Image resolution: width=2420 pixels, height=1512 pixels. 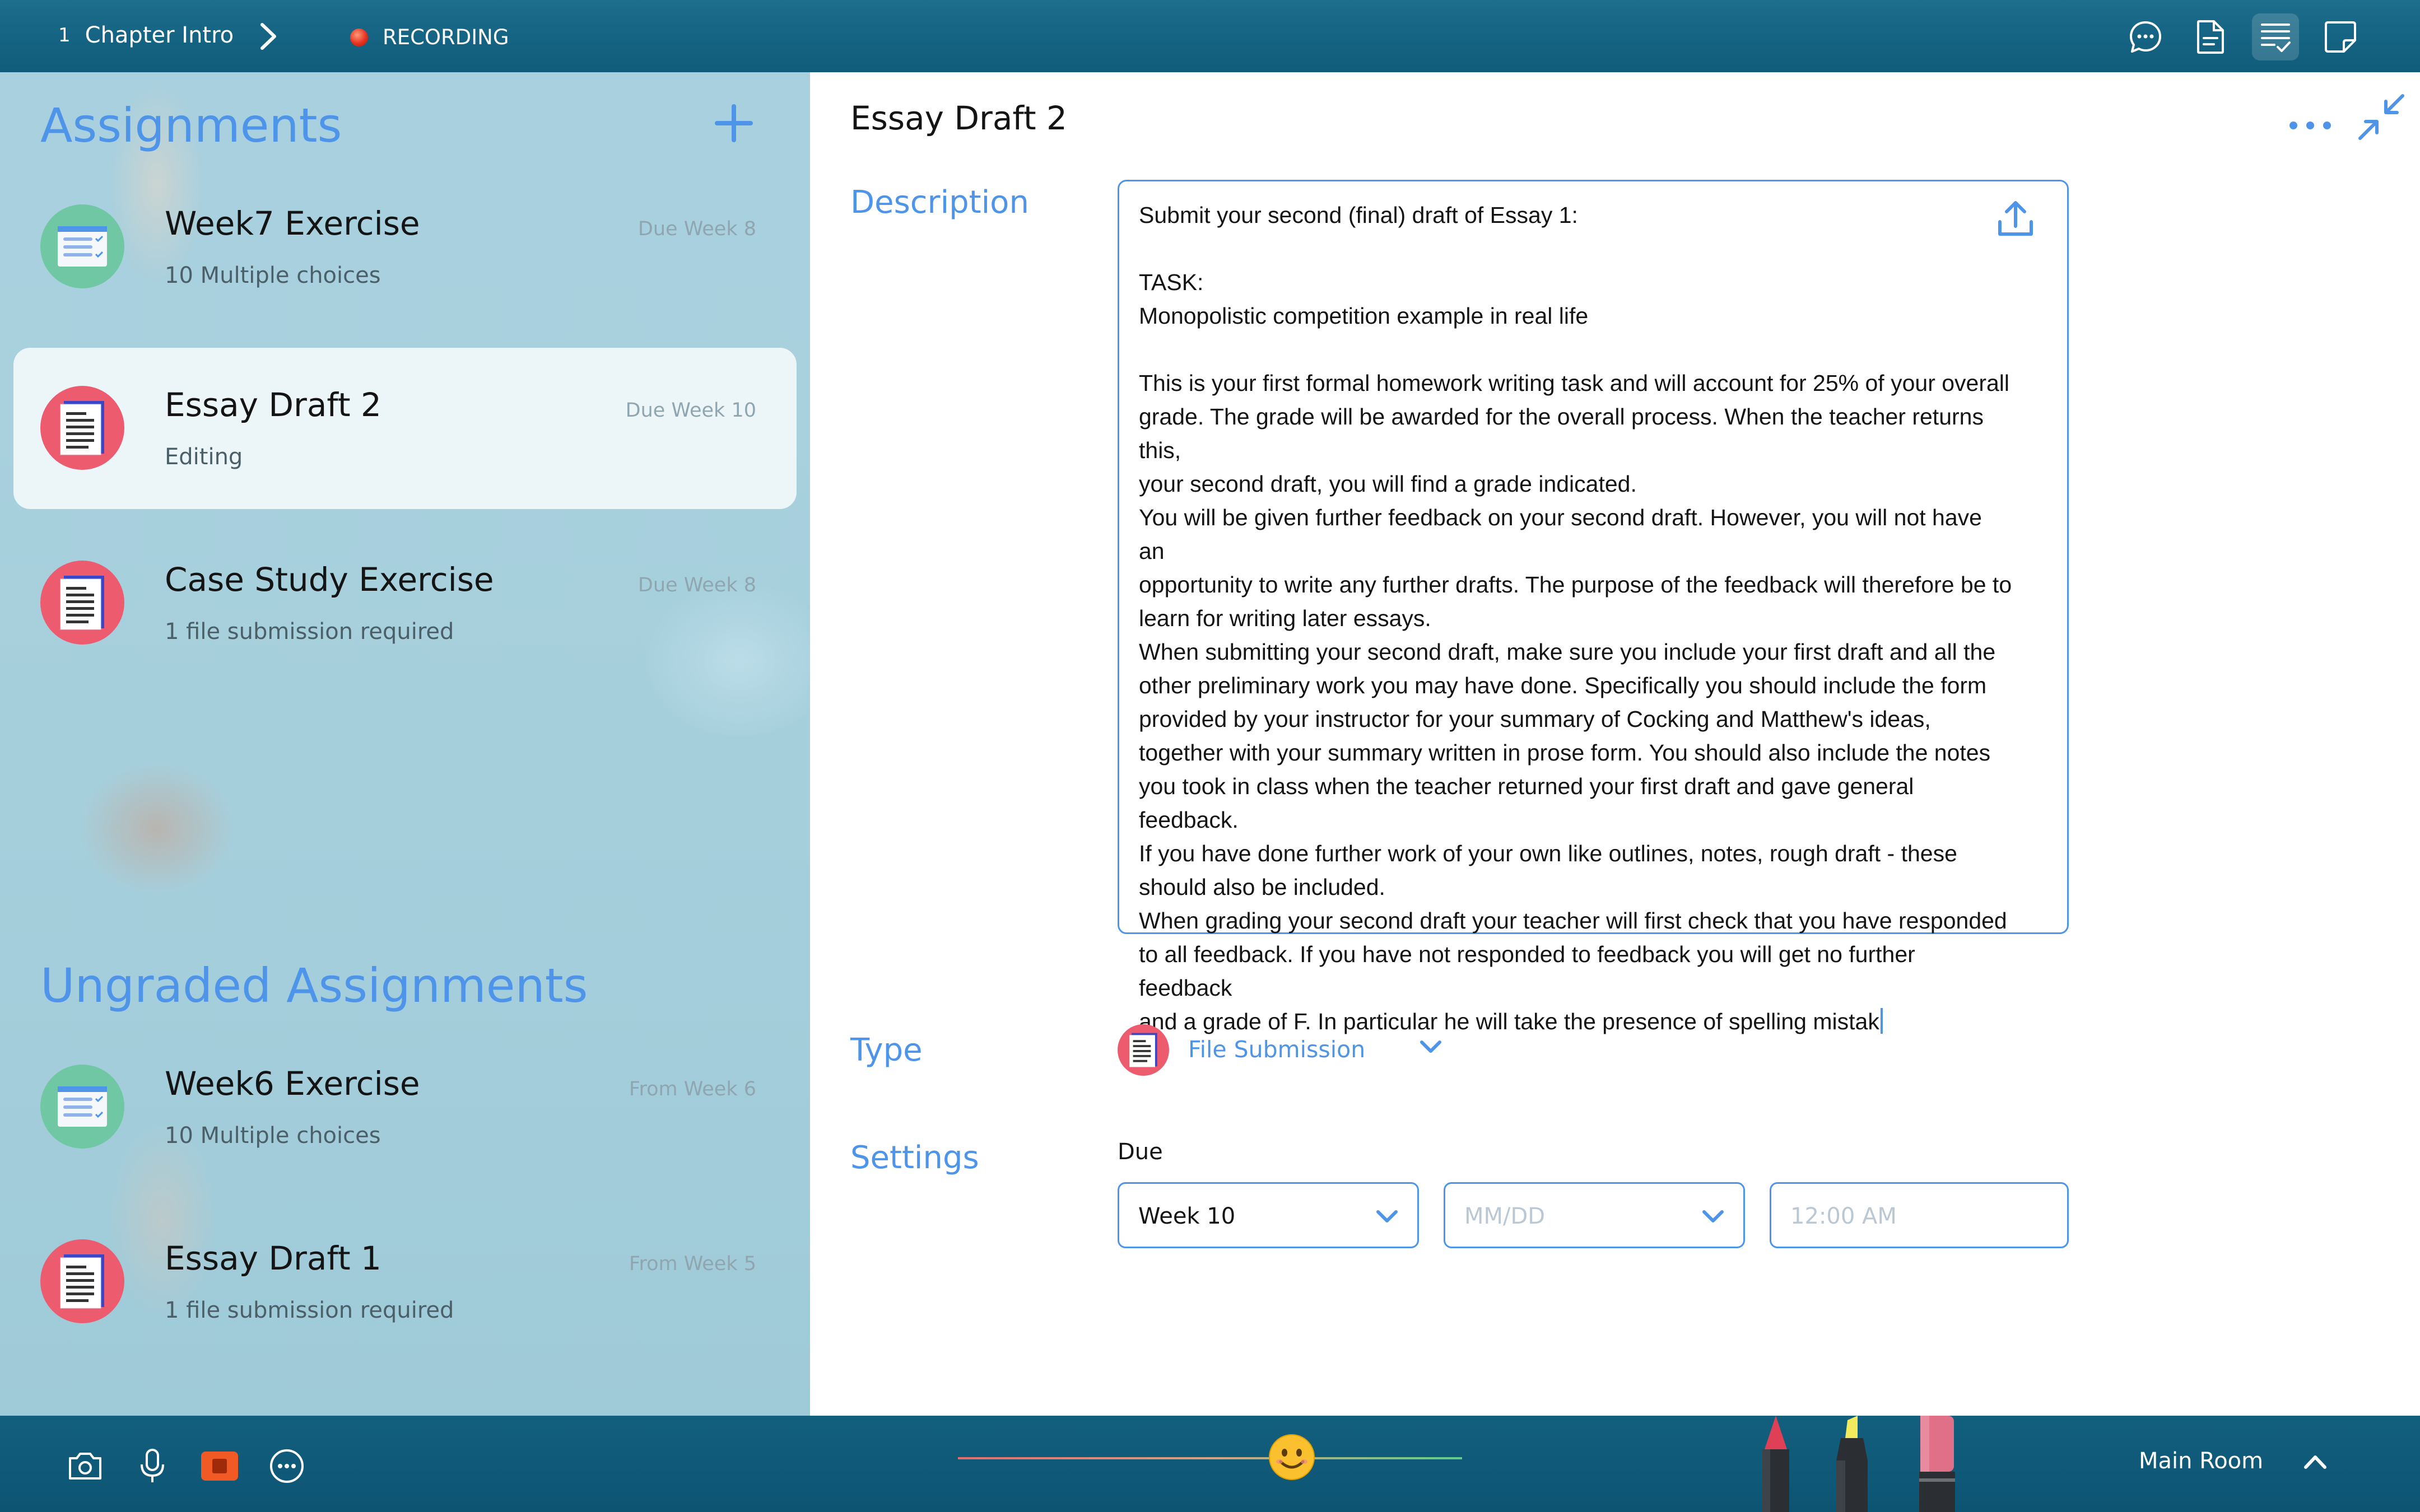 I want to click on pink-marker-icon, so click(x=1937, y=1464).